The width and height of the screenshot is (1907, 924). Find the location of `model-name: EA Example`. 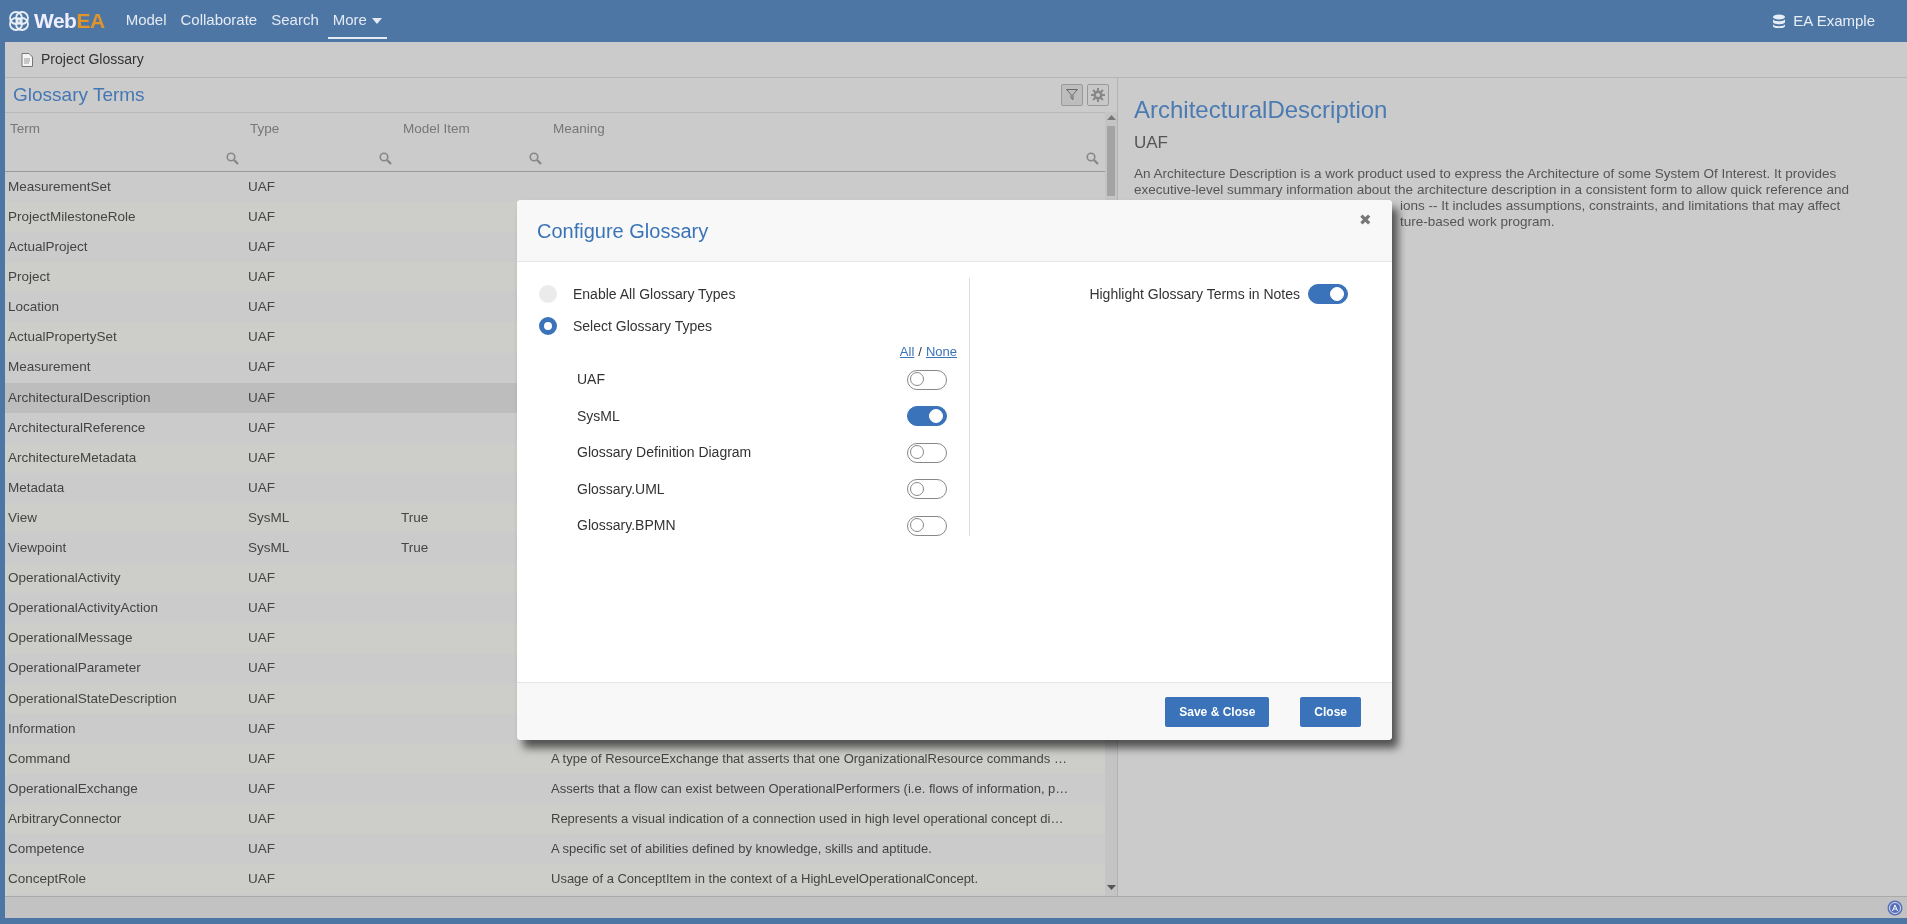

model-name: EA Example is located at coordinates (1834, 21).